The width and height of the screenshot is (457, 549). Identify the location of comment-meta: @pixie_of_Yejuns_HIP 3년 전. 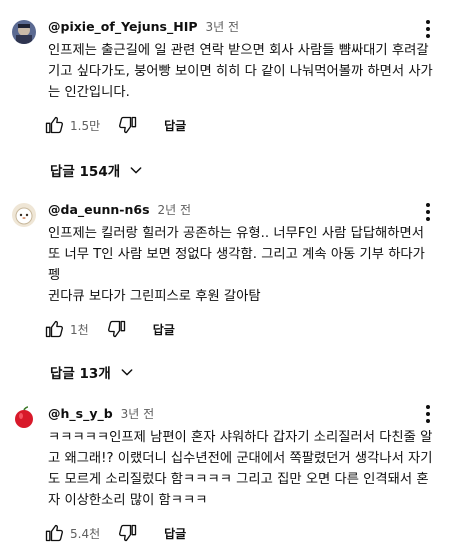
(247, 27).